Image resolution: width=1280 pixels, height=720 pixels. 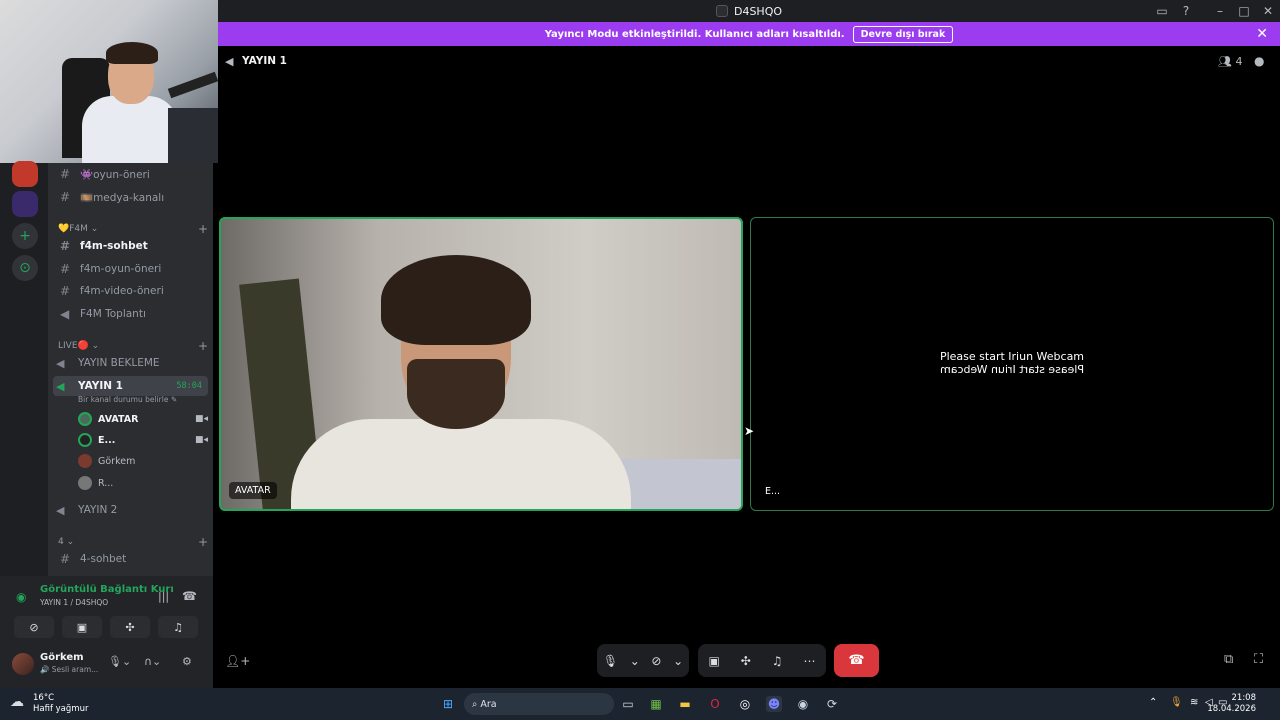 What do you see at coordinates (187, 661) in the screenshot?
I see `settings-gear-icon: ⚙` at bounding box center [187, 661].